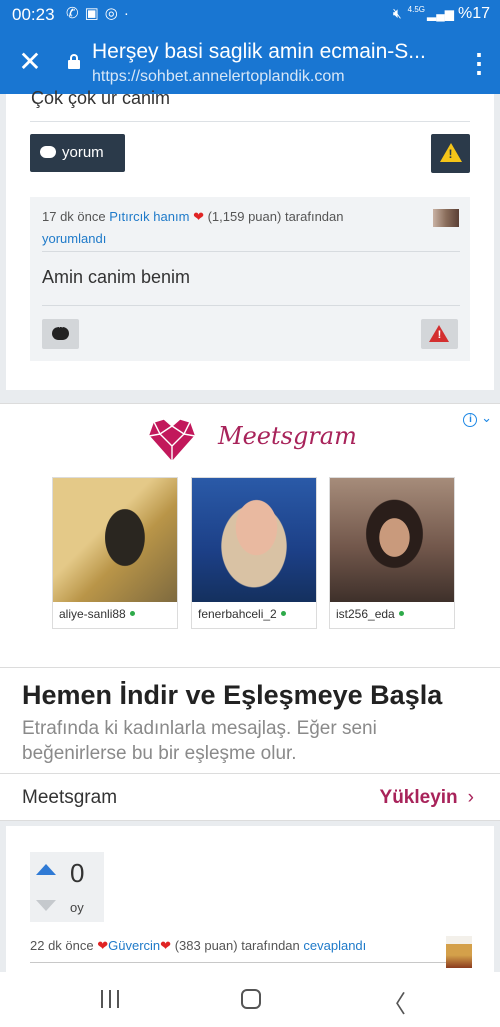  What do you see at coordinates (114, 13) in the screenshot?
I see `instagram-icon: ◎` at bounding box center [114, 13].